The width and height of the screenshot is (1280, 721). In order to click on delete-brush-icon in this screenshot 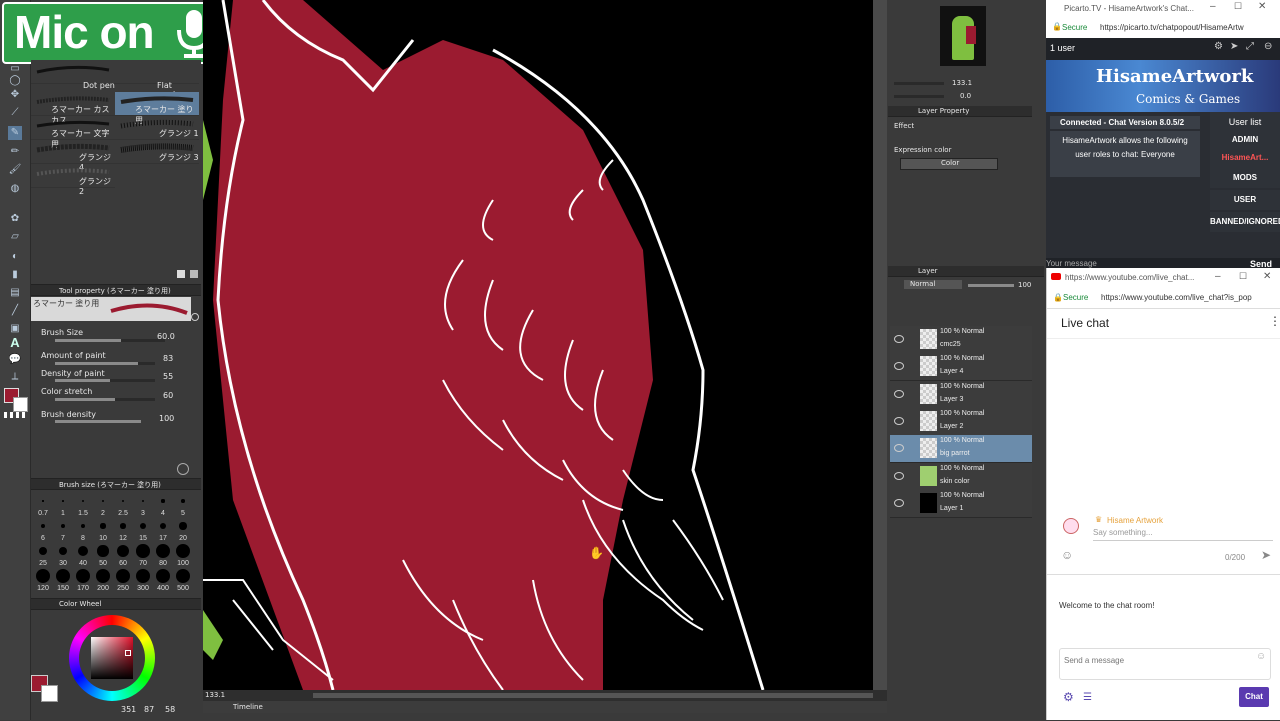, I will do `click(194, 274)`.